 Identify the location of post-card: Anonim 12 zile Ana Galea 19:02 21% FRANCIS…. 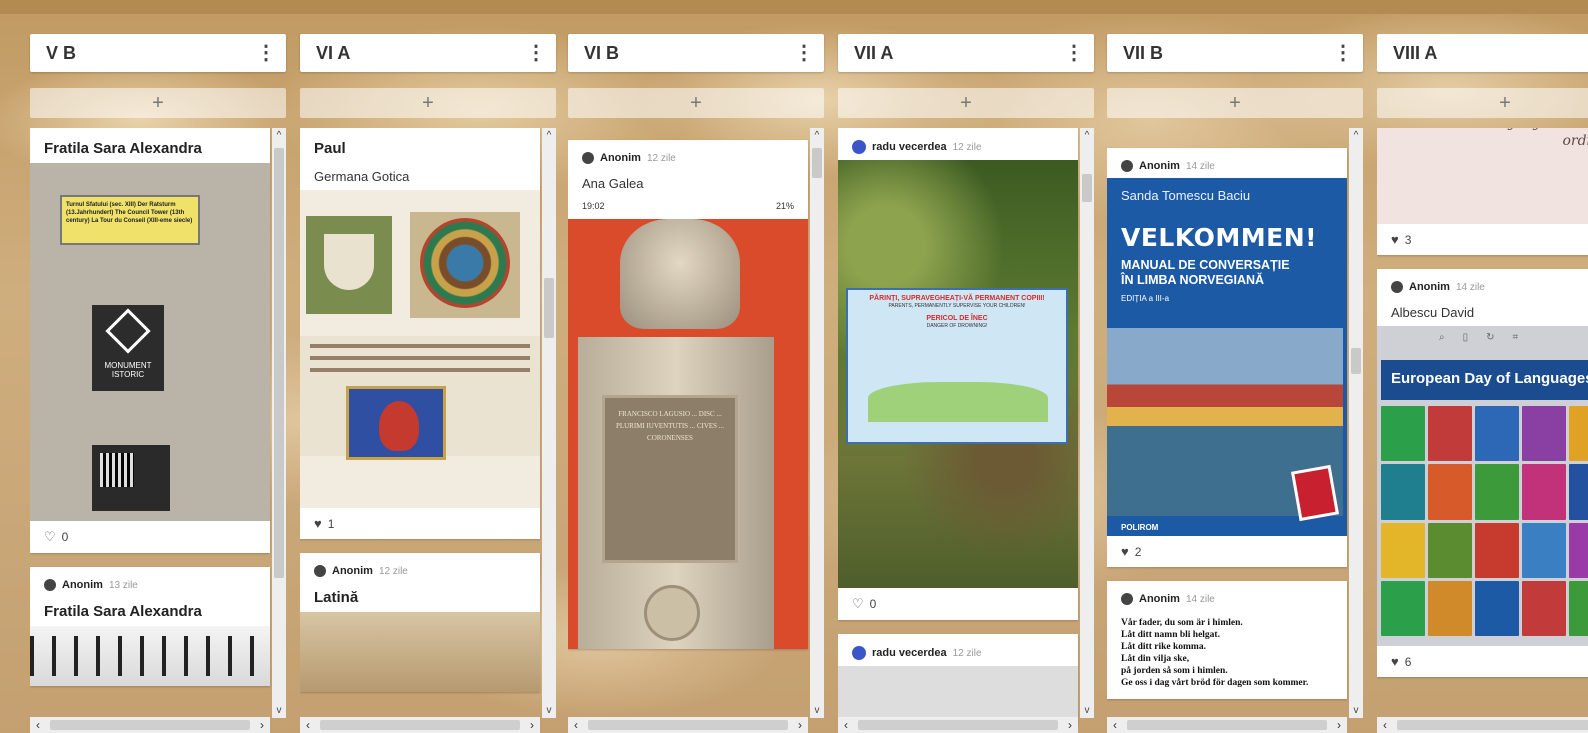
(688, 394).